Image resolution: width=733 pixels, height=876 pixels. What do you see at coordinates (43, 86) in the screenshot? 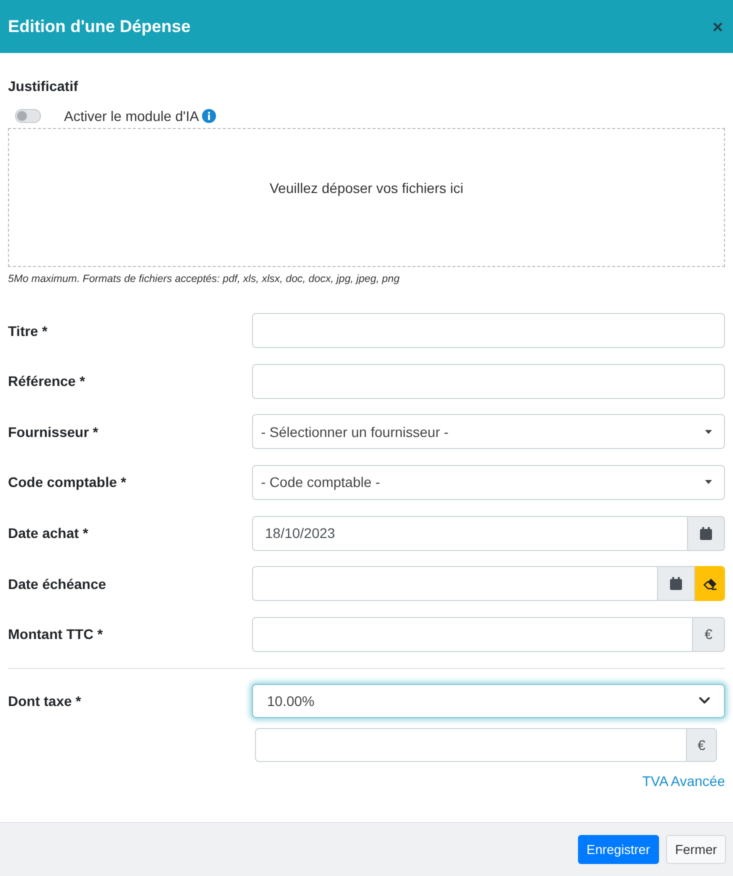
I see `section-heading: Justificatif` at bounding box center [43, 86].